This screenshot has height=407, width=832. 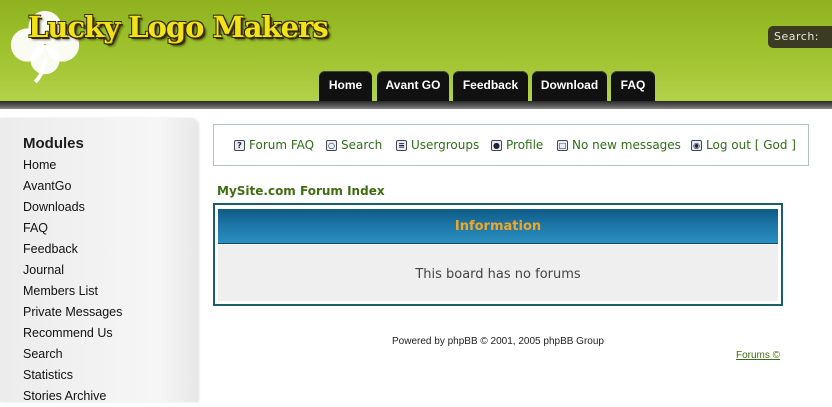 What do you see at coordinates (800, 37) in the screenshot?
I see `header-search-box: Search:` at bounding box center [800, 37].